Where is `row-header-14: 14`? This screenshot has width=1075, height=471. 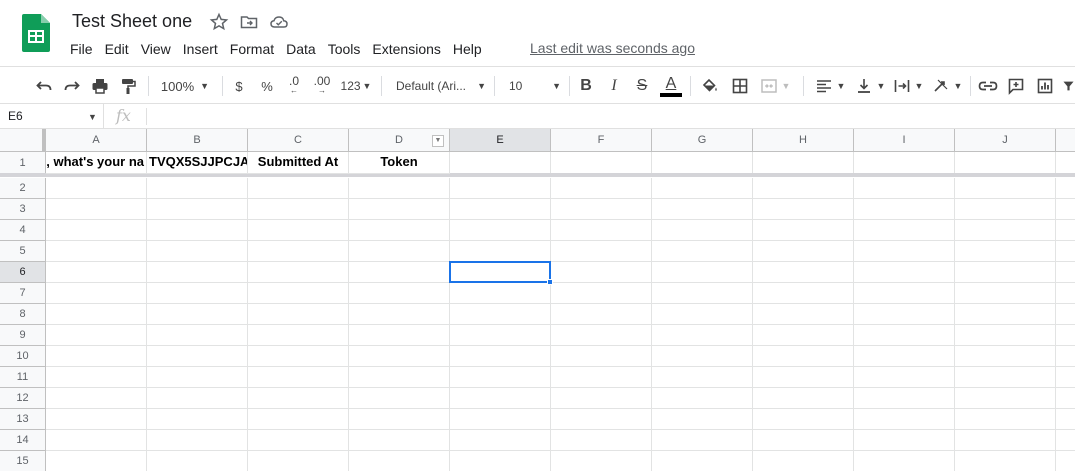
row-header-14: 14 is located at coordinates (23, 440).